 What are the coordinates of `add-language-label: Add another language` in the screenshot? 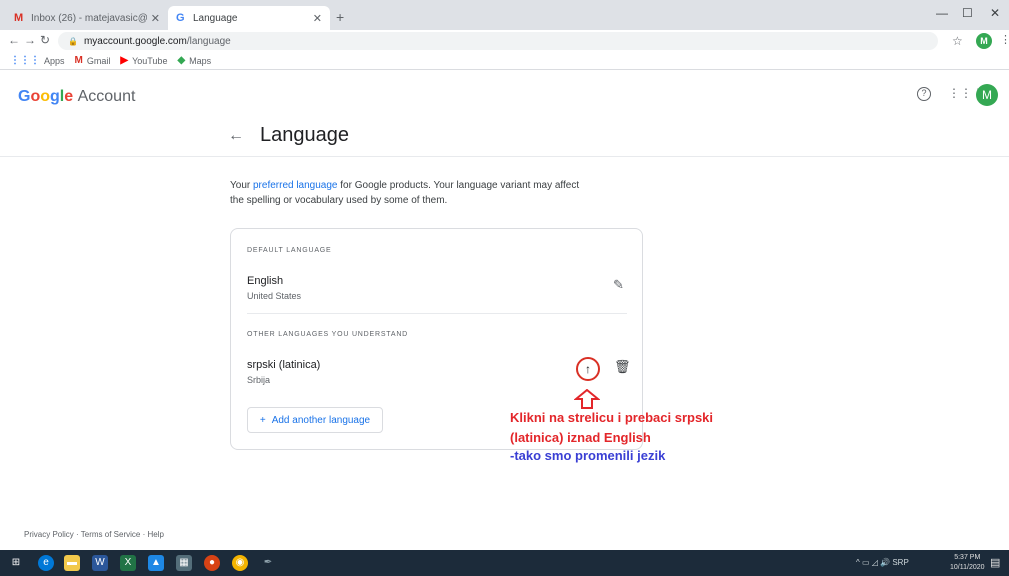 It's located at (321, 420).